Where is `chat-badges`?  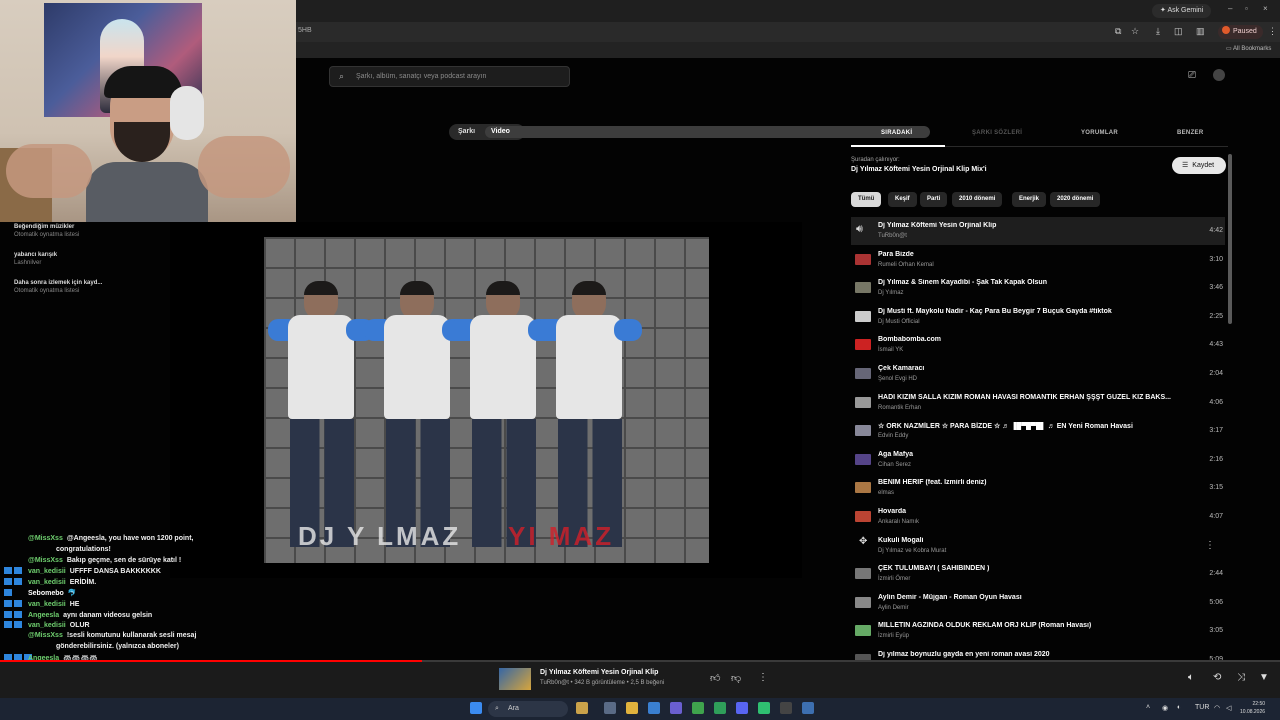
chat-badges is located at coordinates (16, 593).